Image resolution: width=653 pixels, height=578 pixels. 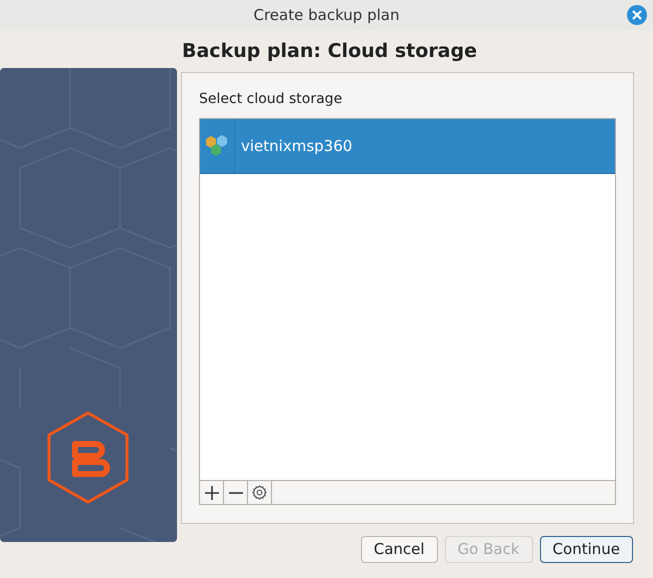 What do you see at coordinates (259, 492) in the screenshot?
I see `settings-icon` at bounding box center [259, 492].